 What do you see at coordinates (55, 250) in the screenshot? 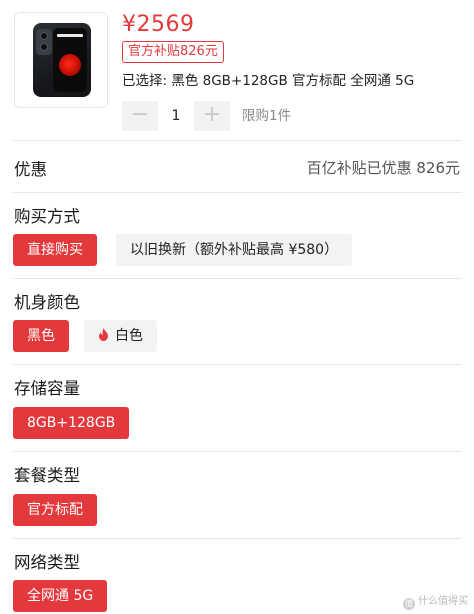
I see `option-direct-buy: 直接购买` at bounding box center [55, 250].